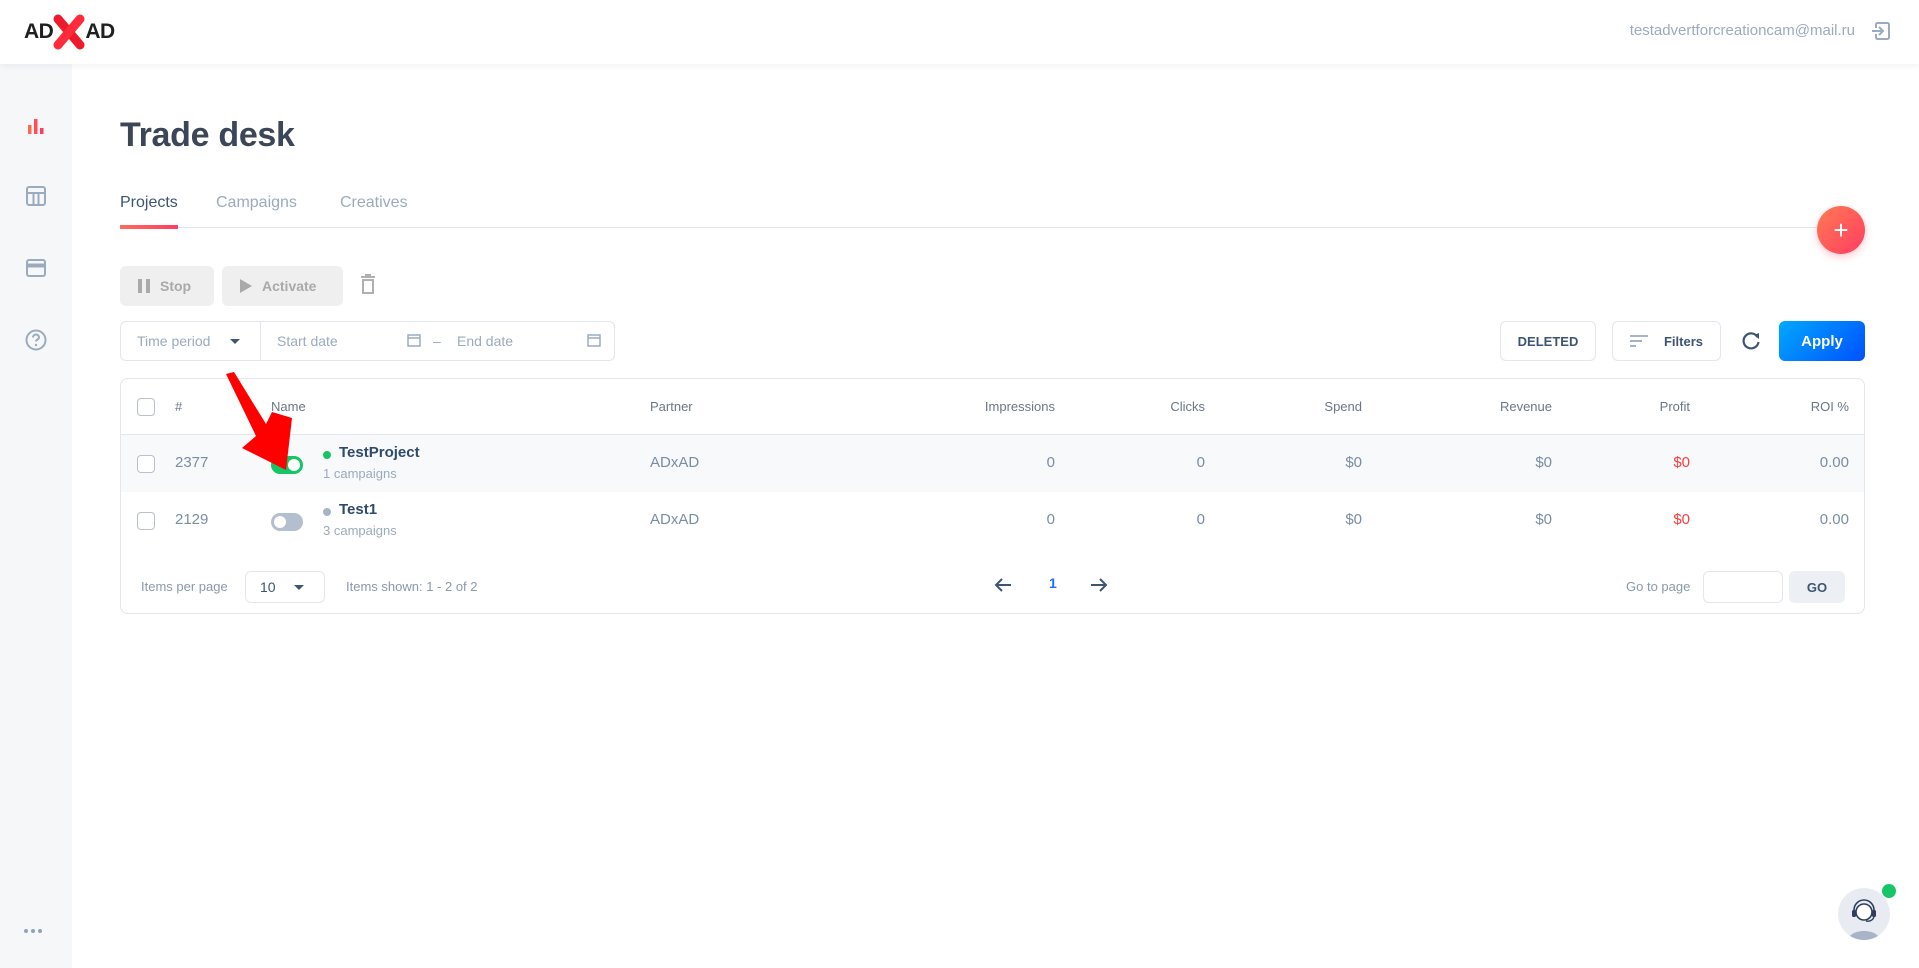  I want to click on plus-icon: +, so click(1841, 229).